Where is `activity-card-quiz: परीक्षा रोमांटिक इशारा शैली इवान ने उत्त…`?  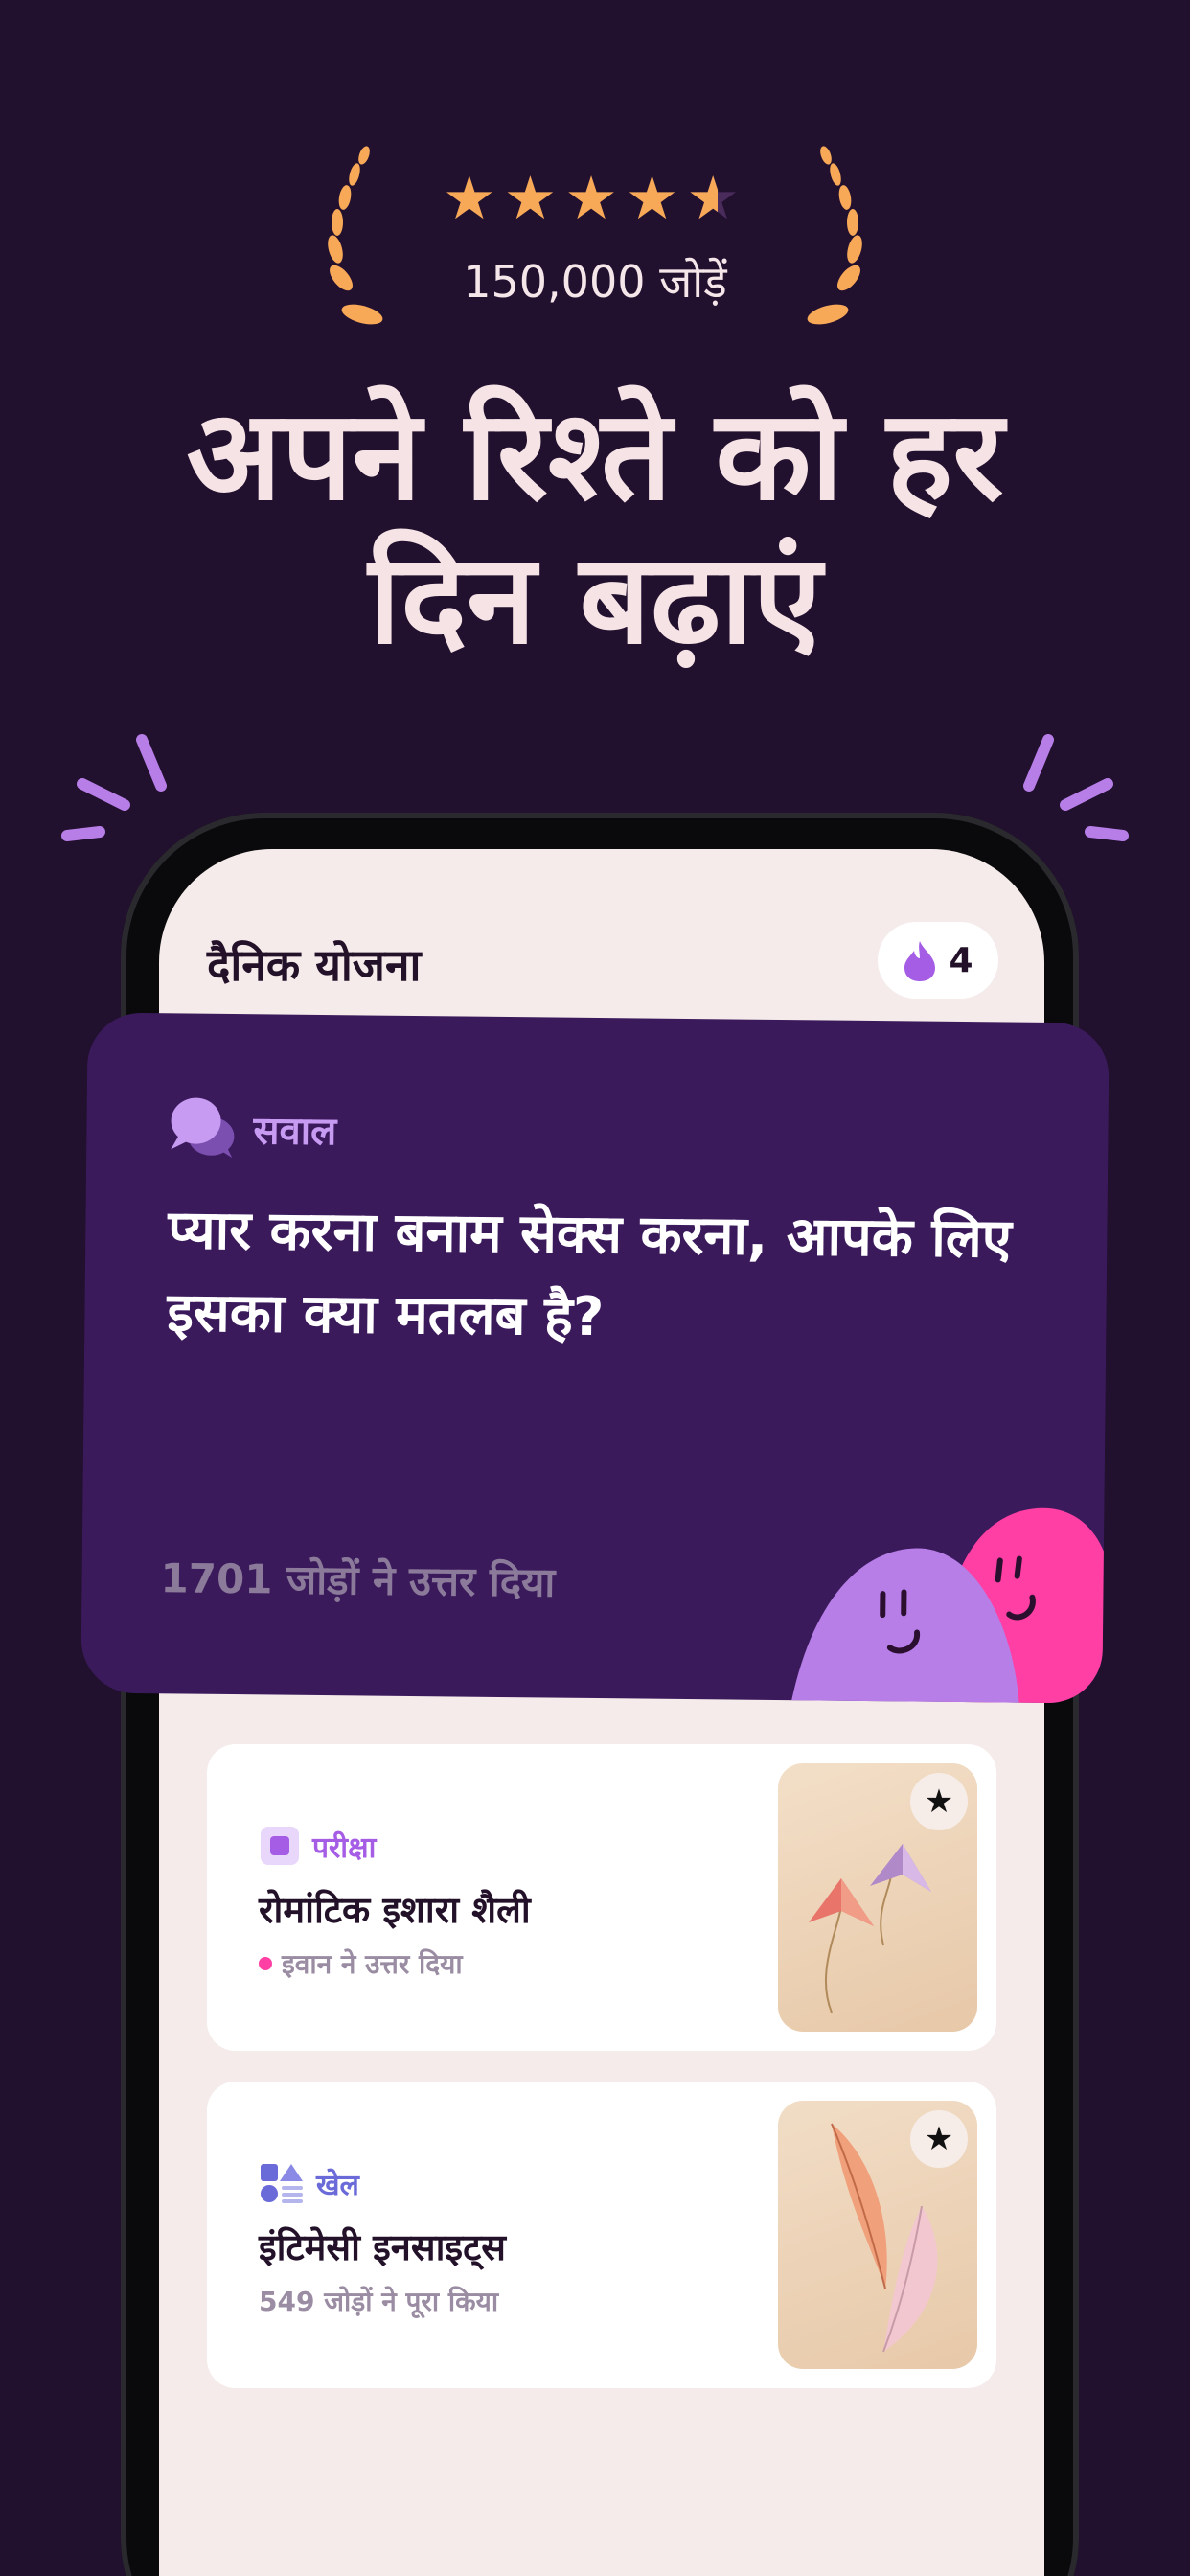
activity-card-quiz: परीक्षा रोमांटिक इशारा शैली इवान ने उत्त… is located at coordinates (602, 1897).